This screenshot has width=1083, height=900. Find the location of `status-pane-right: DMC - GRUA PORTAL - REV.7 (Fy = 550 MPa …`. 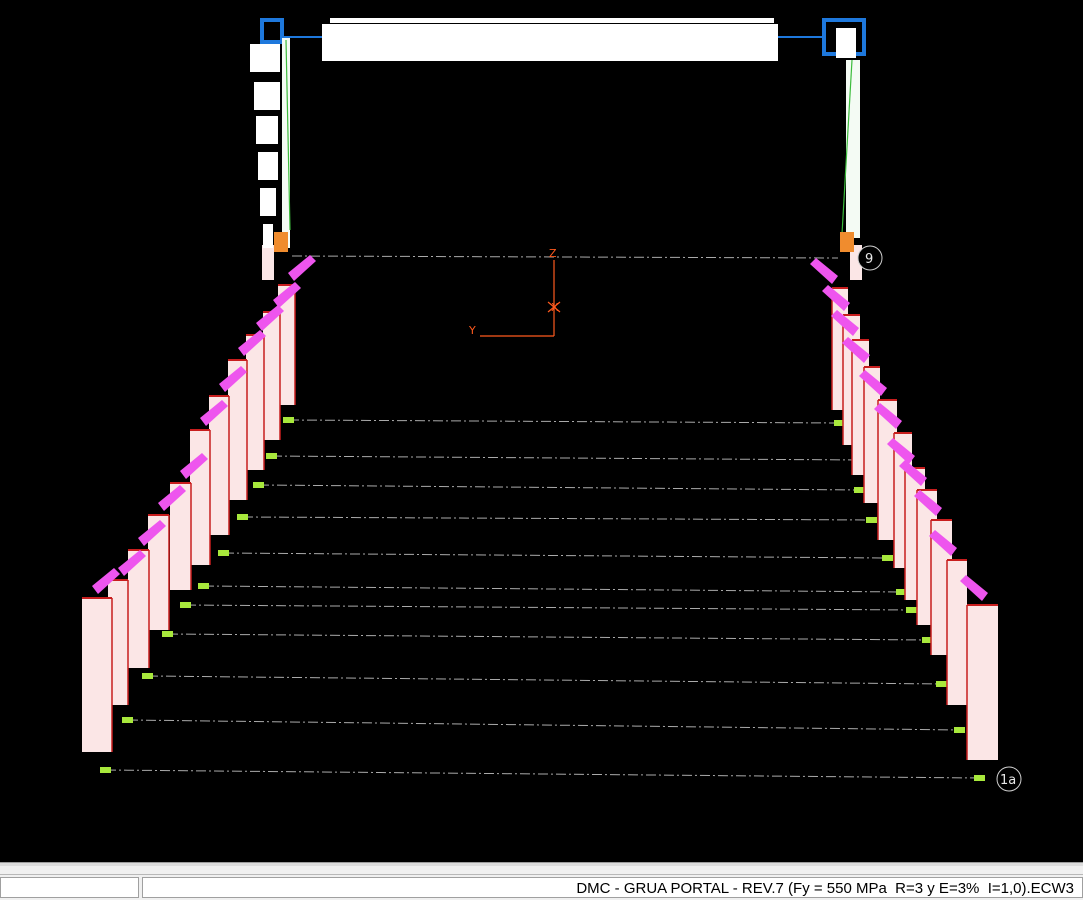

status-pane-right: DMC - GRUA PORTAL - REV.7 (Fy = 550 MPa … is located at coordinates (612, 887).